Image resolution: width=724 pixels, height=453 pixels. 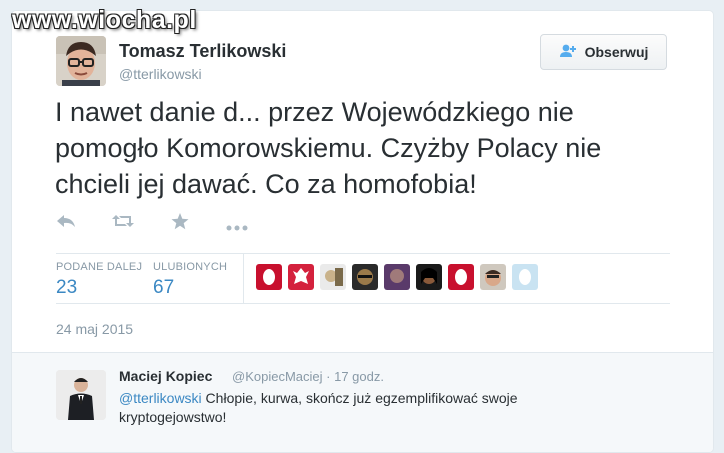 What do you see at coordinates (190, 280) in the screenshot?
I see `favorites-stat: ULUBIONYCH 67` at bounding box center [190, 280].